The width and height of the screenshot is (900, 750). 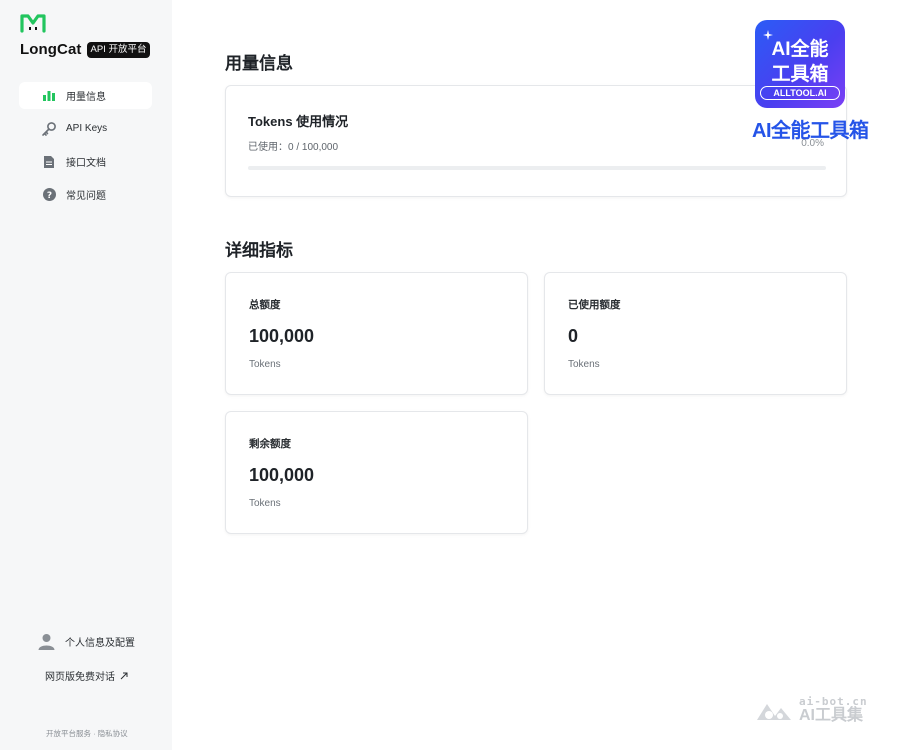 I want to click on metric-card-used: 已使用额度 0 Tokens, so click(x=695, y=333).